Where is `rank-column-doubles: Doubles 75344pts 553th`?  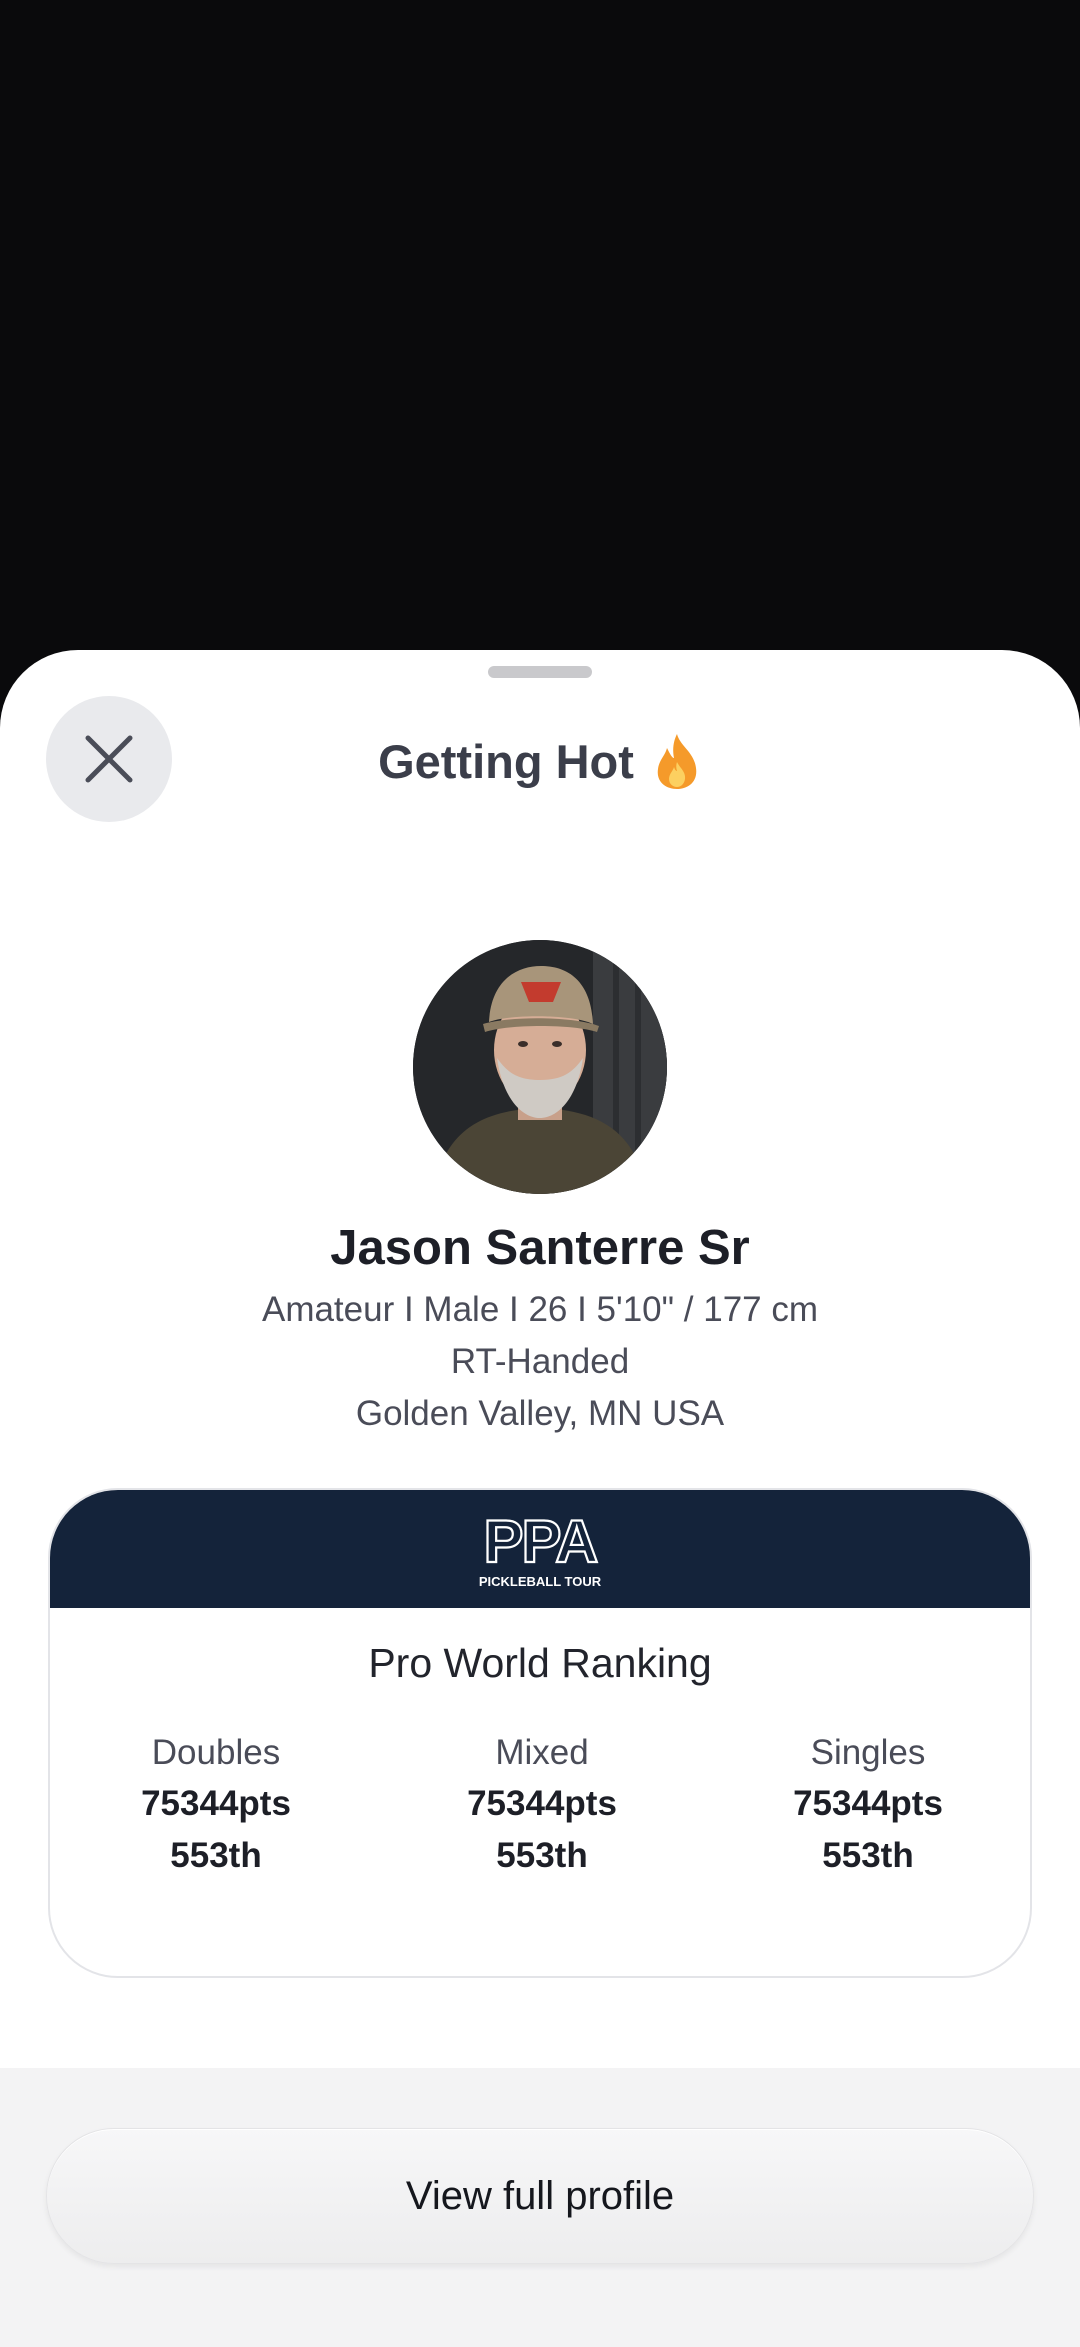 rank-column-doubles: Doubles 75344pts 553th is located at coordinates (216, 1805).